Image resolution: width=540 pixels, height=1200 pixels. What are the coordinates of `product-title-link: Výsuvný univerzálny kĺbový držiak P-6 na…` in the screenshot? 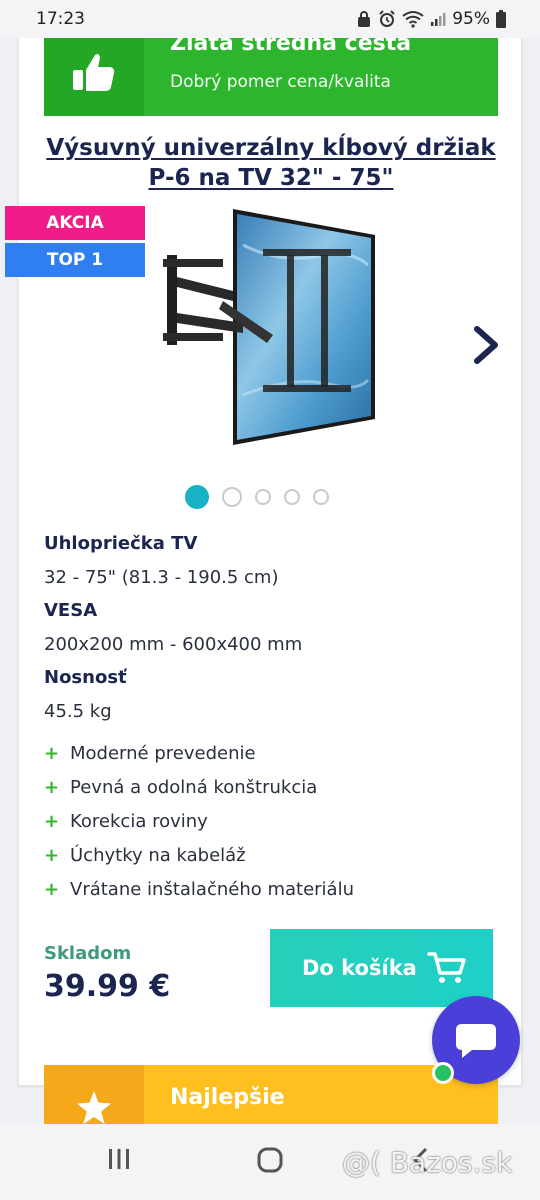 It's located at (271, 163).